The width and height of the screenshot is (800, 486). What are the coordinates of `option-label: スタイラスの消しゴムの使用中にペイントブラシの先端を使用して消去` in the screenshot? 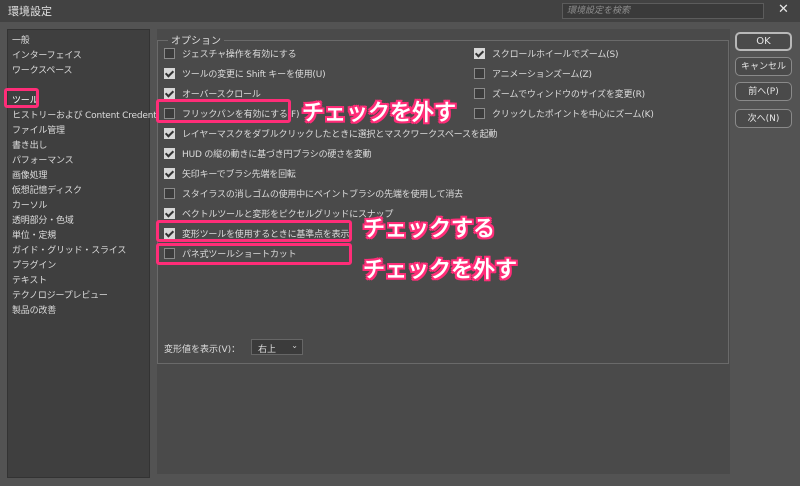 It's located at (322, 194).